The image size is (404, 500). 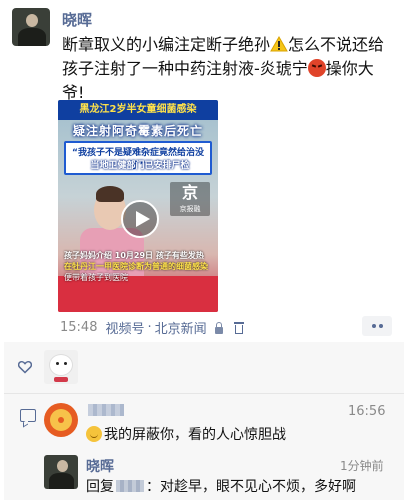 I want to click on play-icon, so click(x=140, y=219).